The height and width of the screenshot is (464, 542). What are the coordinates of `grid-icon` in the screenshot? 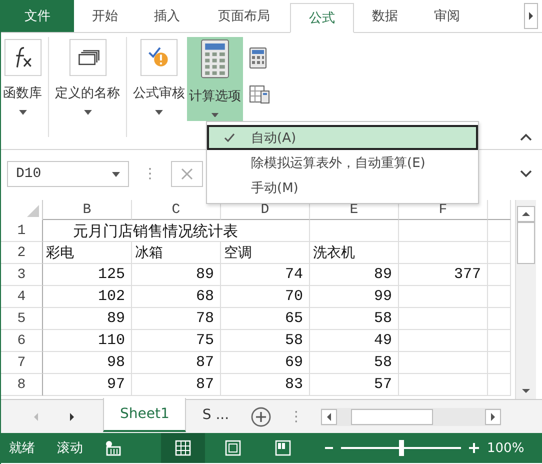 It's located at (183, 448).